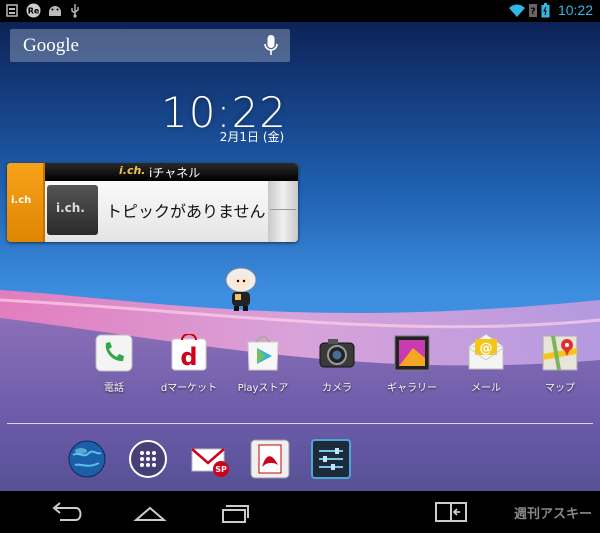 The height and width of the screenshot is (533, 600). What do you see at coordinates (517, 10) in the screenshot?
I see `wifi-icon` at bounding box center [517, 10].